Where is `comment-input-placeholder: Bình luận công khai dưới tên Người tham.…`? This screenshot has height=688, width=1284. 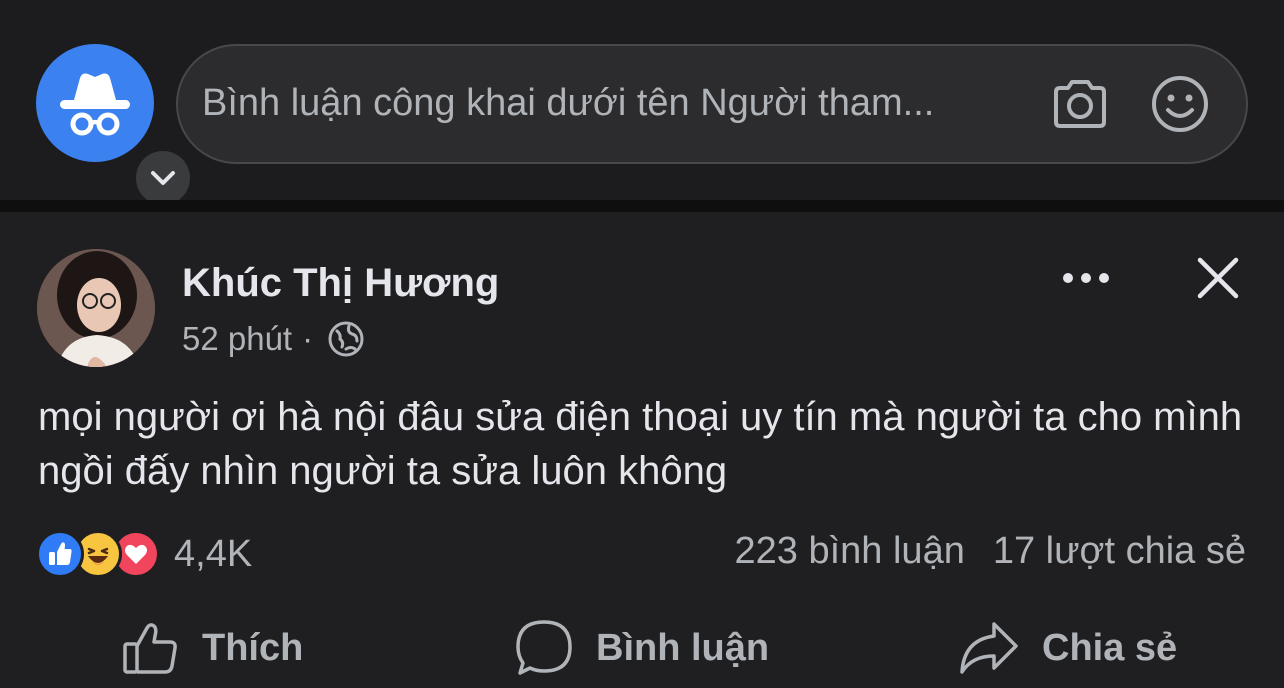 comment-input-placeholder: Bình luận công khai dưới tên Người tham.… is located at coordinates (568, 103).